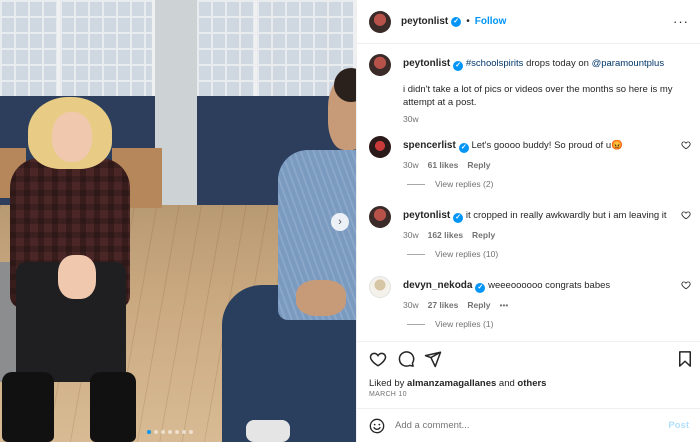  Describe the element at coordinates (424, 21) in the screenshot. I see `author-username: peytonlist` at that location.